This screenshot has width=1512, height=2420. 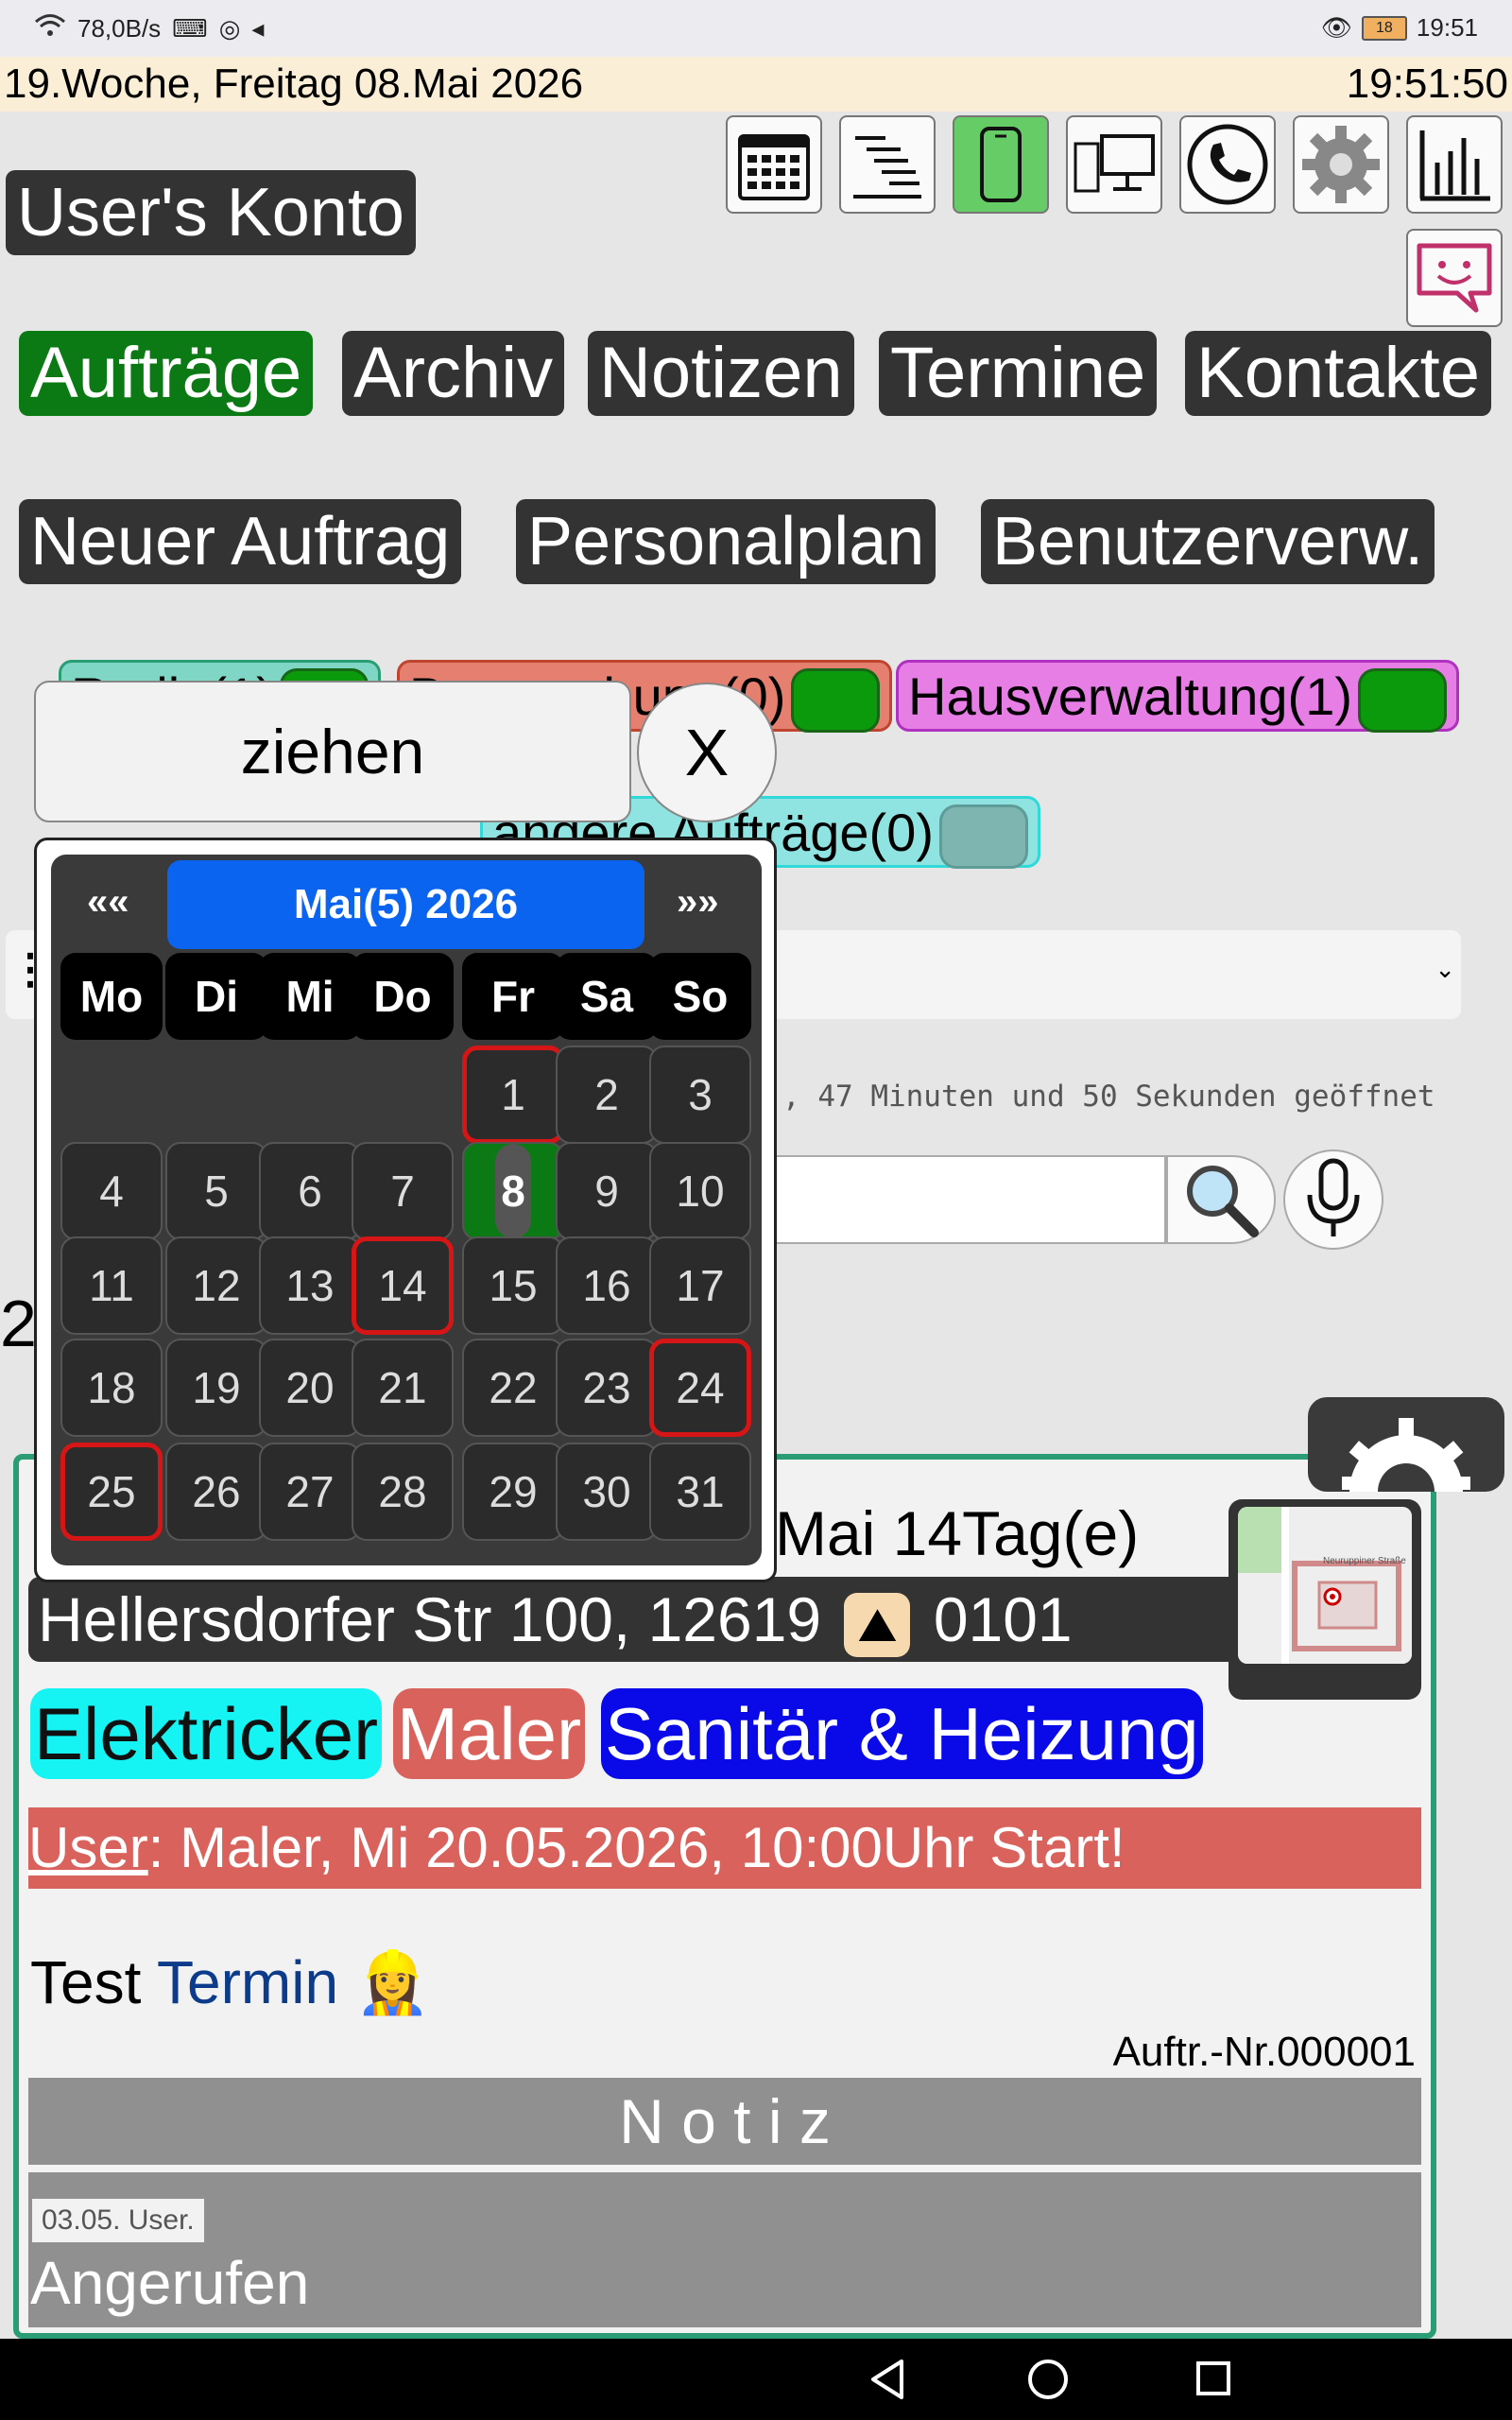 What do you see at coordinates (216, 1492) in the screenshot?
I see `calendar-day: 26` at bounding box center [216, 1492].